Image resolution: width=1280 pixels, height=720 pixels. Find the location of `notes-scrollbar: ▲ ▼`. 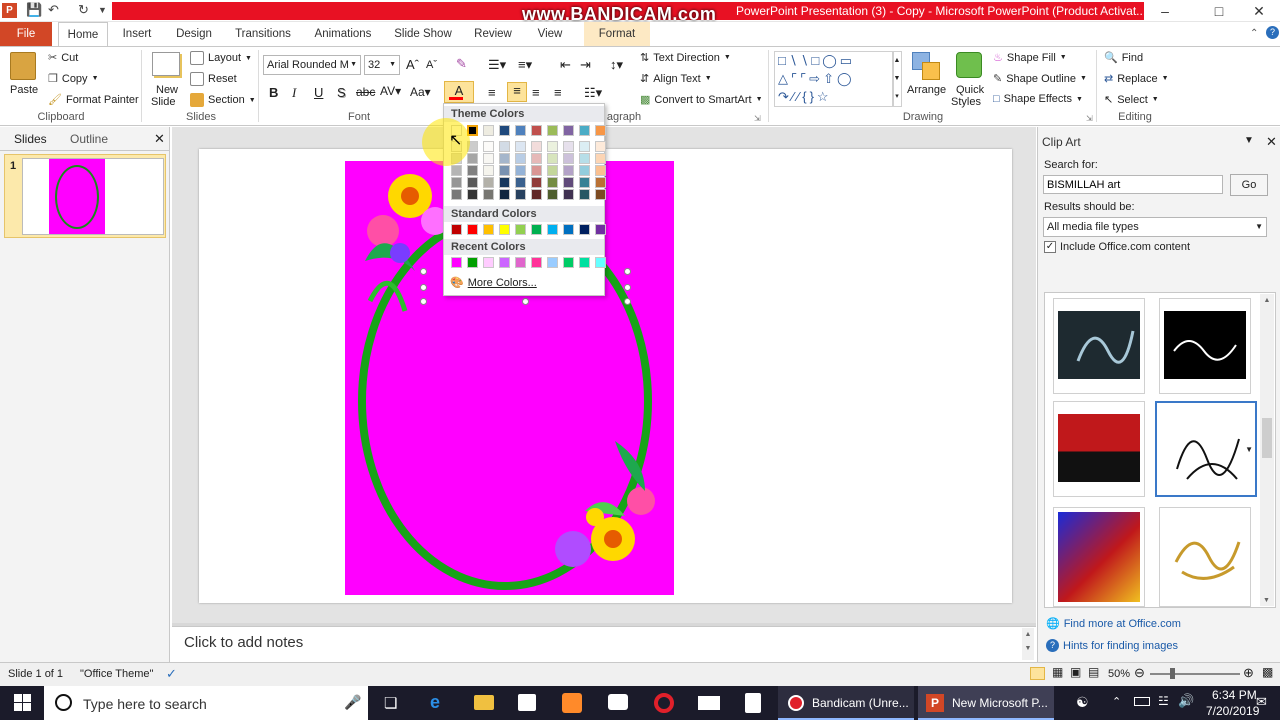

notes-scrollbar: ▲ ▼ is located at coordinates (1028, 644).